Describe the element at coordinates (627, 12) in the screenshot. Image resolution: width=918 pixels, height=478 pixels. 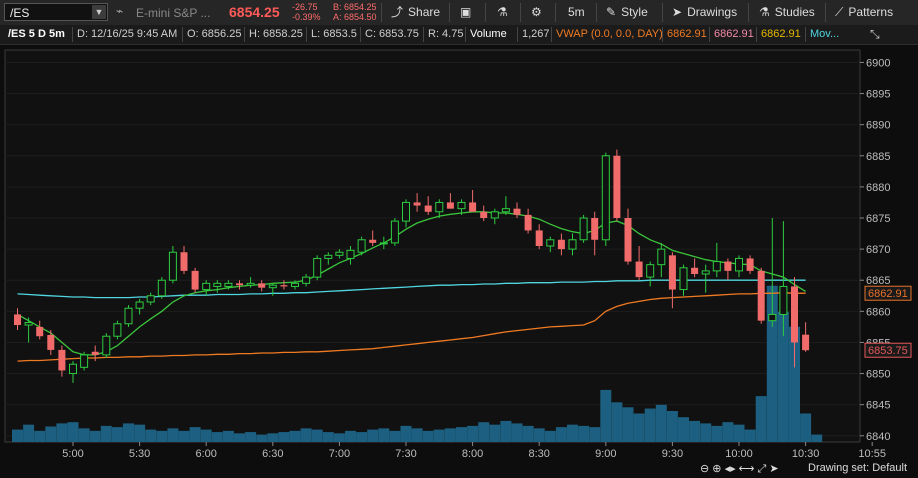
I see `style-button: ✎ Style` at that location.